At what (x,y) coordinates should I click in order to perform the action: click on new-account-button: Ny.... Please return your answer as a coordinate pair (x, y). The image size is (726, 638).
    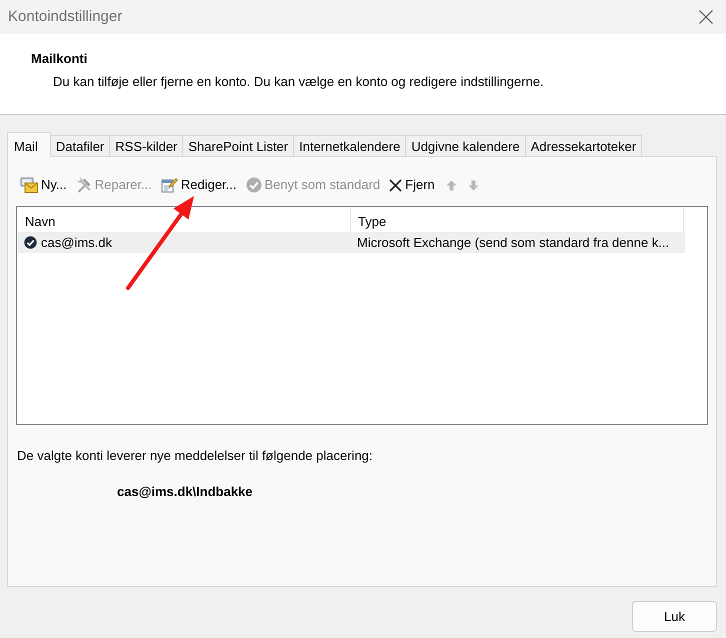
    Looking at the image, I should click on (43, 185).